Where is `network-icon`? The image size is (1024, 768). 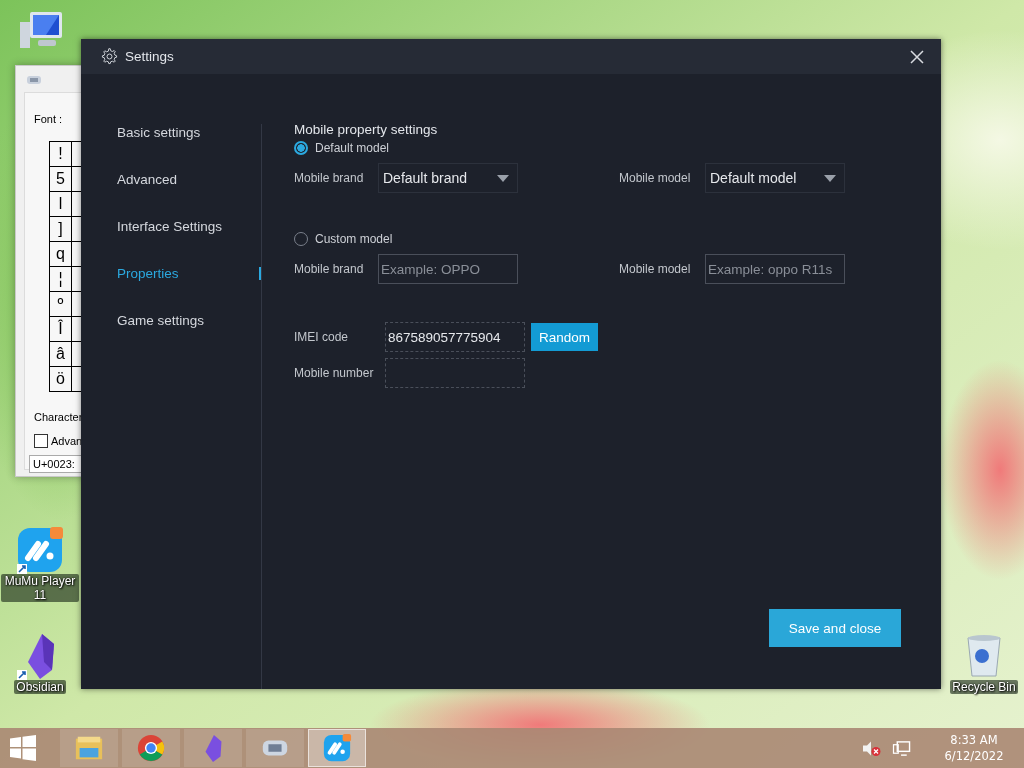
network-icon is located at coordinates (902, 748).